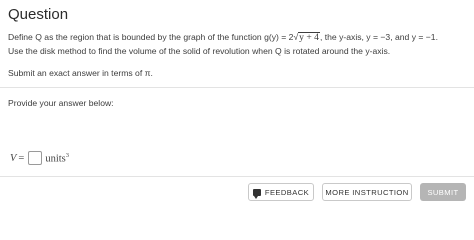 The height and width of the screenshot is (240, 474). Describe the element at coordinates (287, 192) in the screenshot. I see `feedback-label: FEEDBACK` at that location.